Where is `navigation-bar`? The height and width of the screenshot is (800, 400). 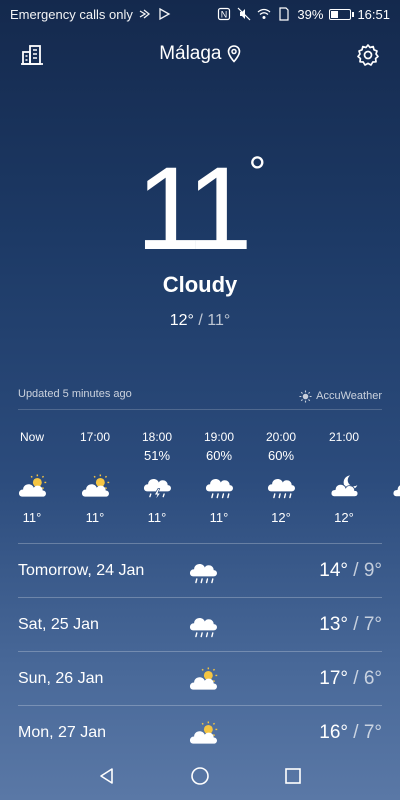 navigation-bar is located at coordinates (200, 776).